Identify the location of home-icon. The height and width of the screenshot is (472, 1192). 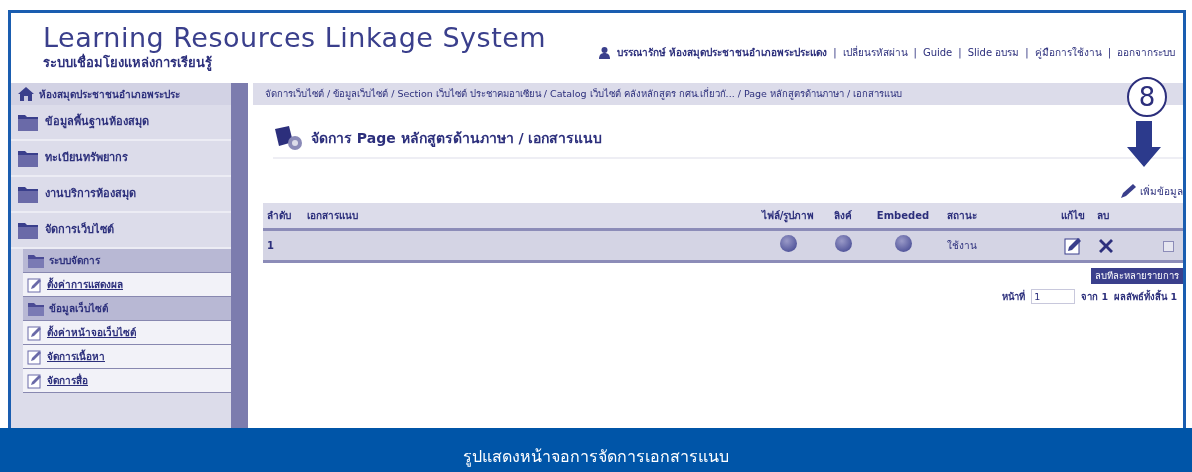
(26, 94).